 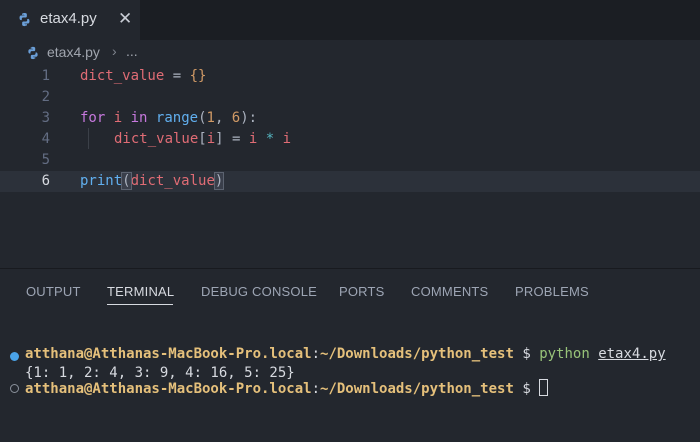 I want to click on line-number: 2, so click(x=45, y=97).